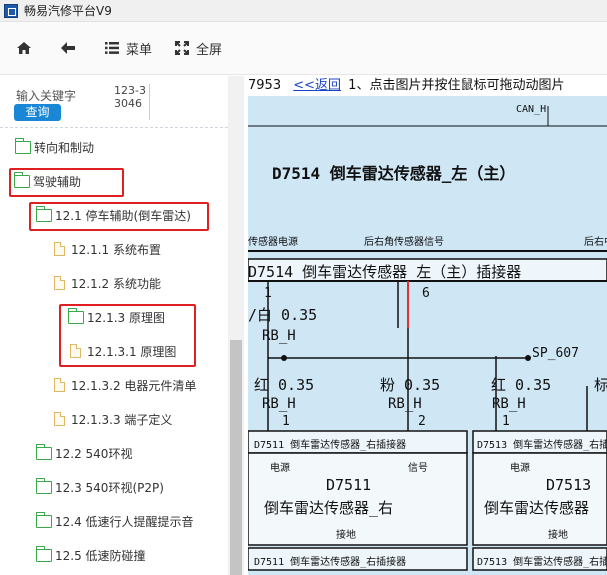 The height and width of the screenshot is (575, 607). I want to click on back-button, so click(71, 48).